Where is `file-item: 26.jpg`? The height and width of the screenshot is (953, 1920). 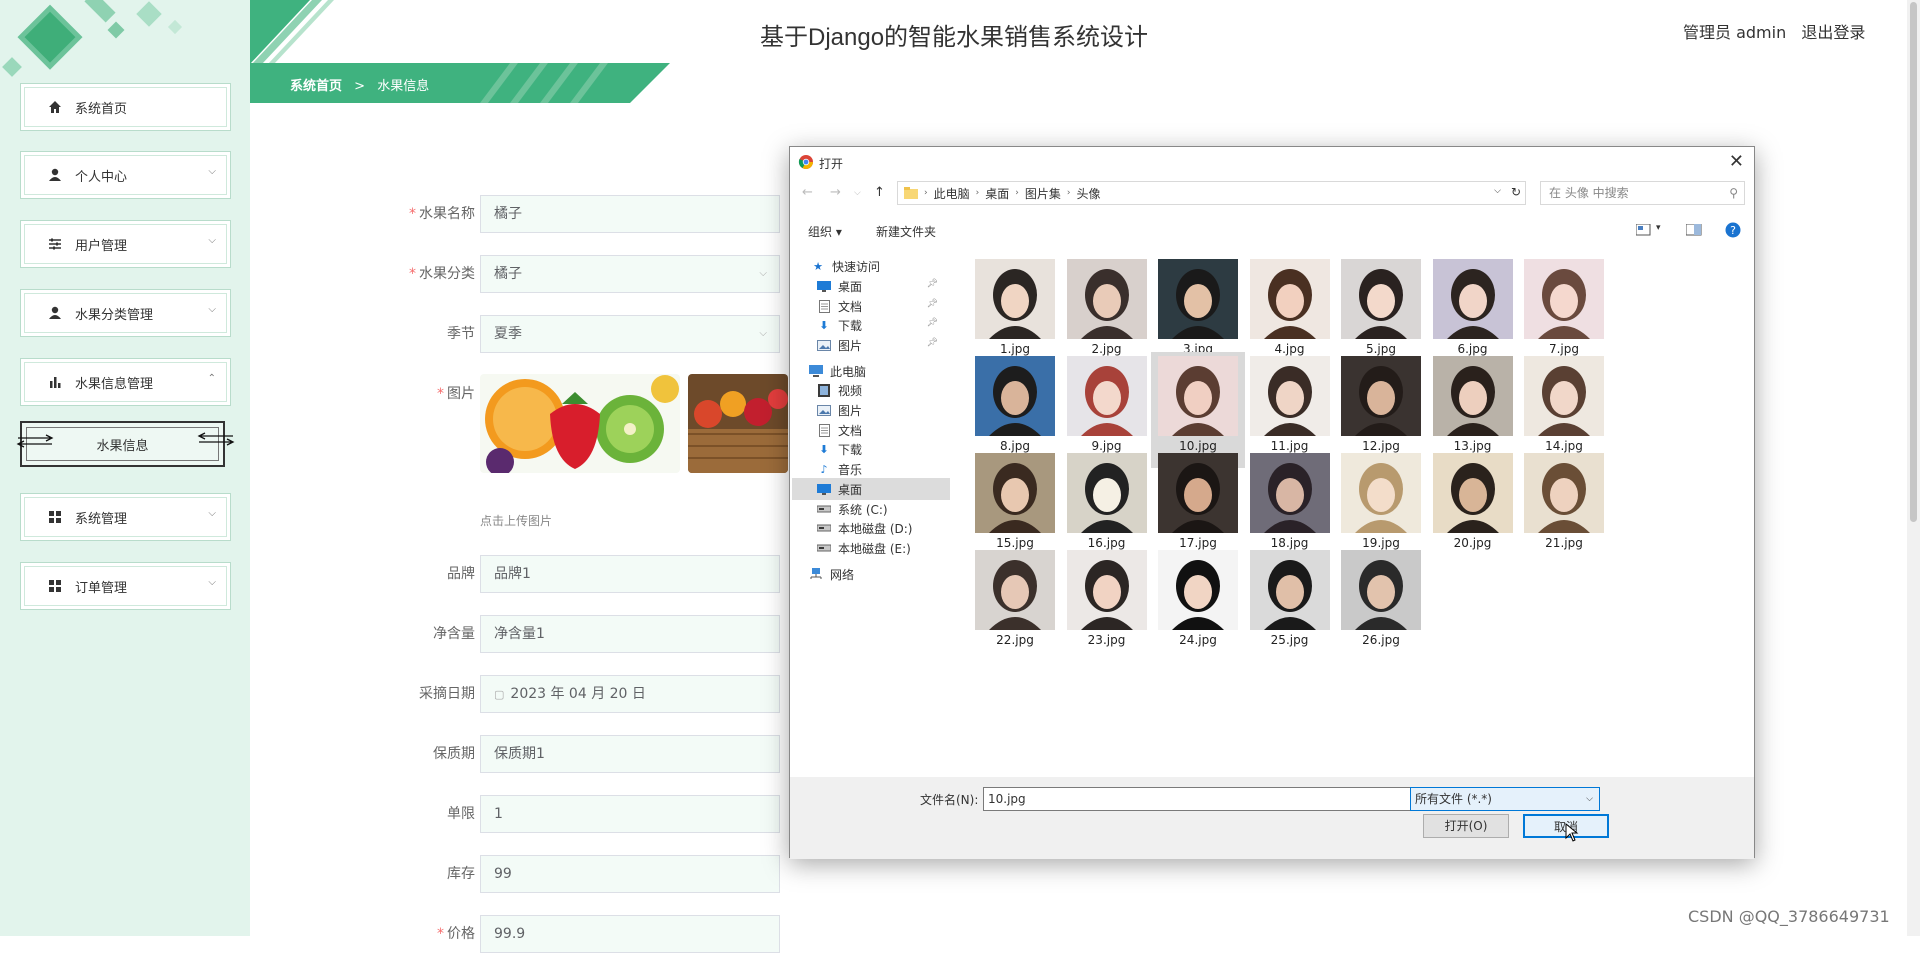 file-item: 26.jpg is located at coordinates (1381, 604).